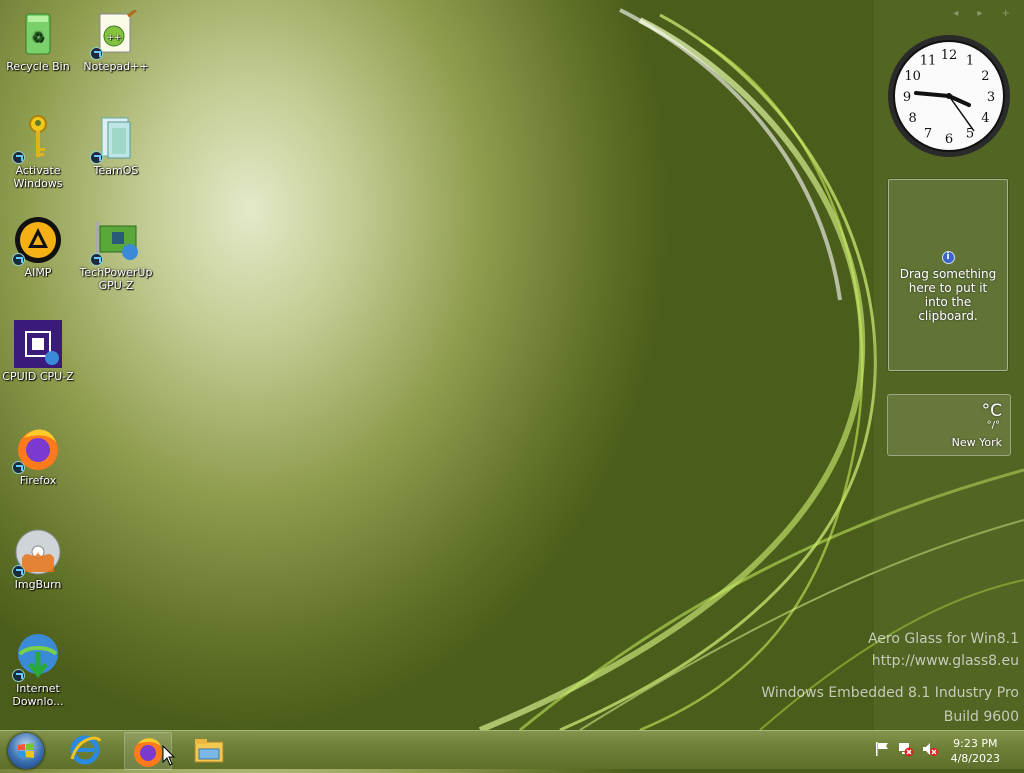  Describe the element at coordinates (38, 584) in the screenshot. I see `desktop-icon-label: ImgBurn` at that location.